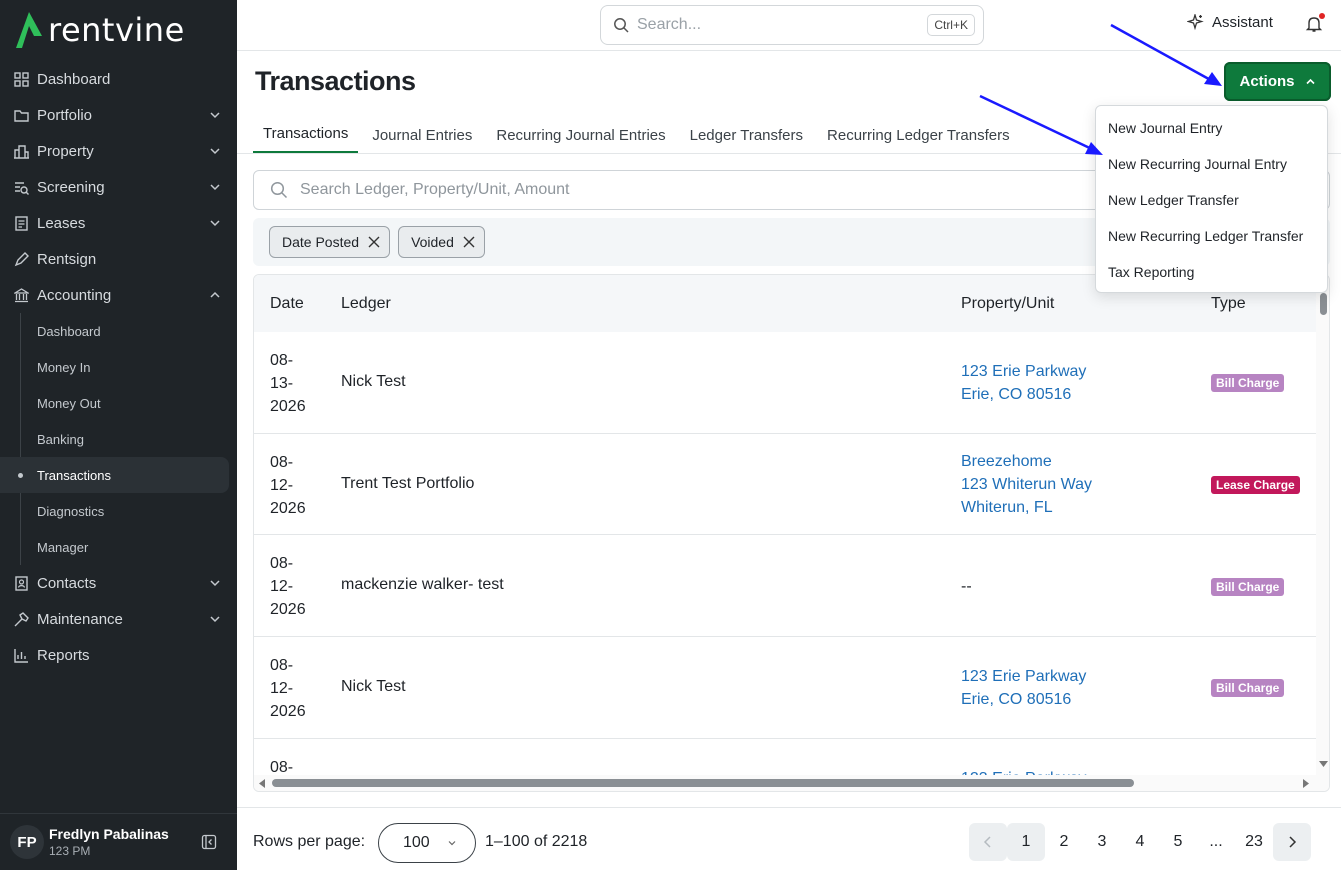  Describe the element at coordinates (21, 583) in the screenshot. I see `contacts-icon` at that location.